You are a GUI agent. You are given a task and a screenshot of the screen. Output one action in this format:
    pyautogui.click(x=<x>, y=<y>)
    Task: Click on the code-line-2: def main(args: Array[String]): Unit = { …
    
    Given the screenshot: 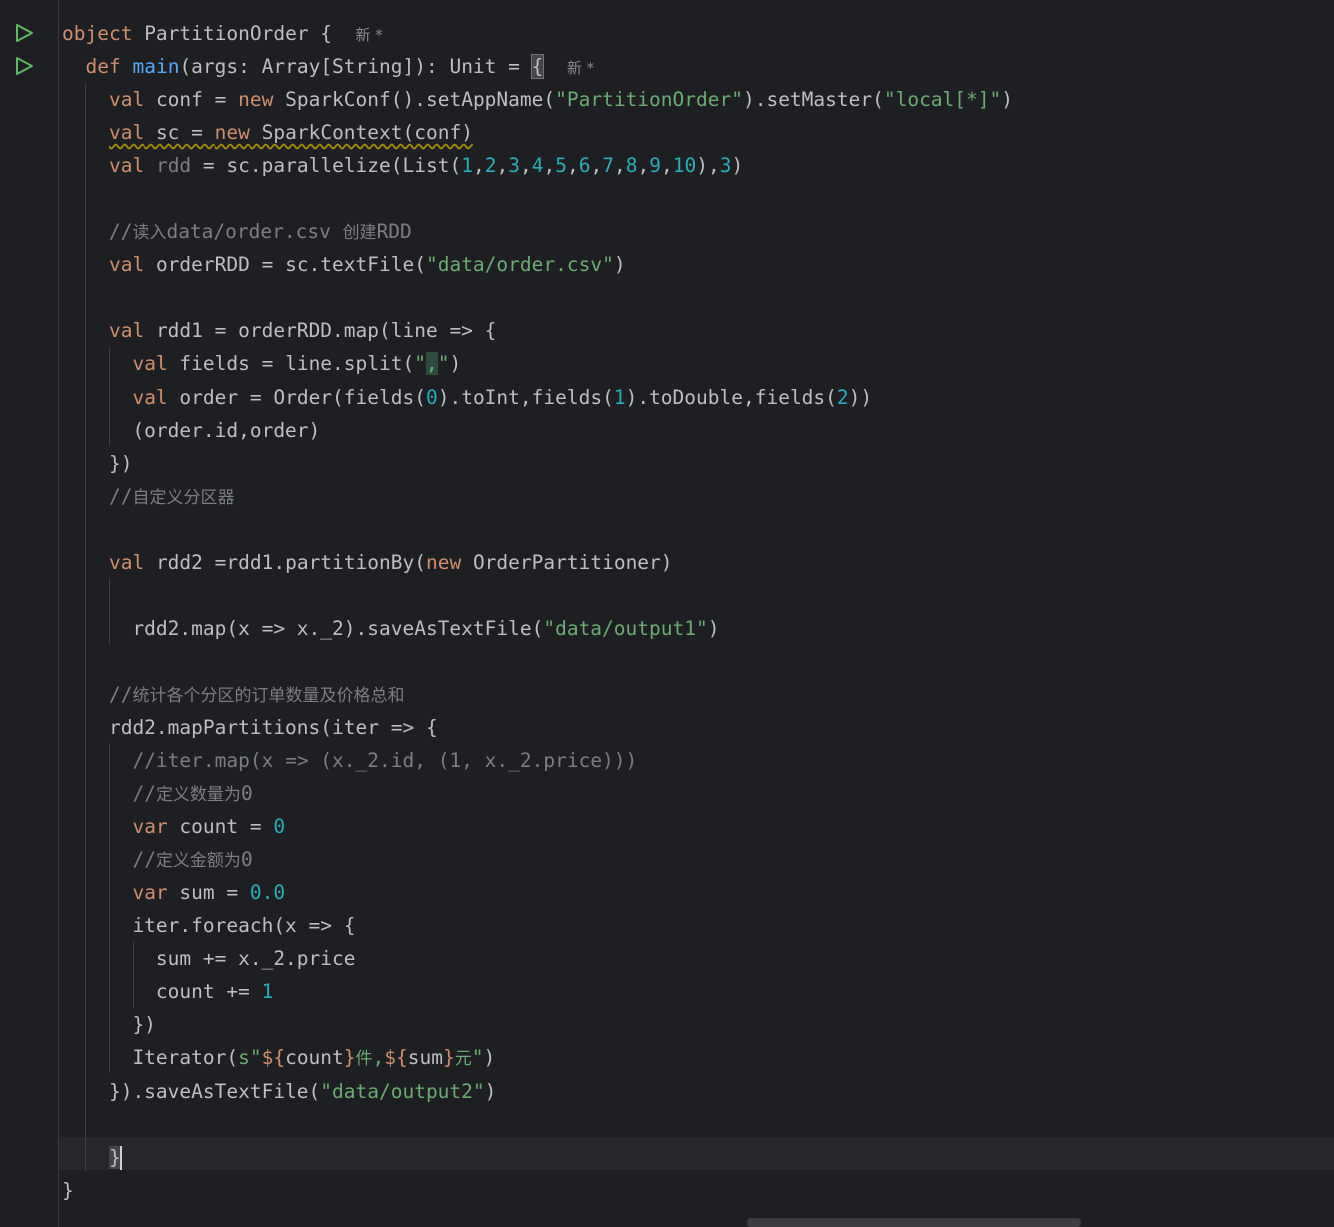 What is the action you would take?
    pyautogui.click(x=340, y=67)
    